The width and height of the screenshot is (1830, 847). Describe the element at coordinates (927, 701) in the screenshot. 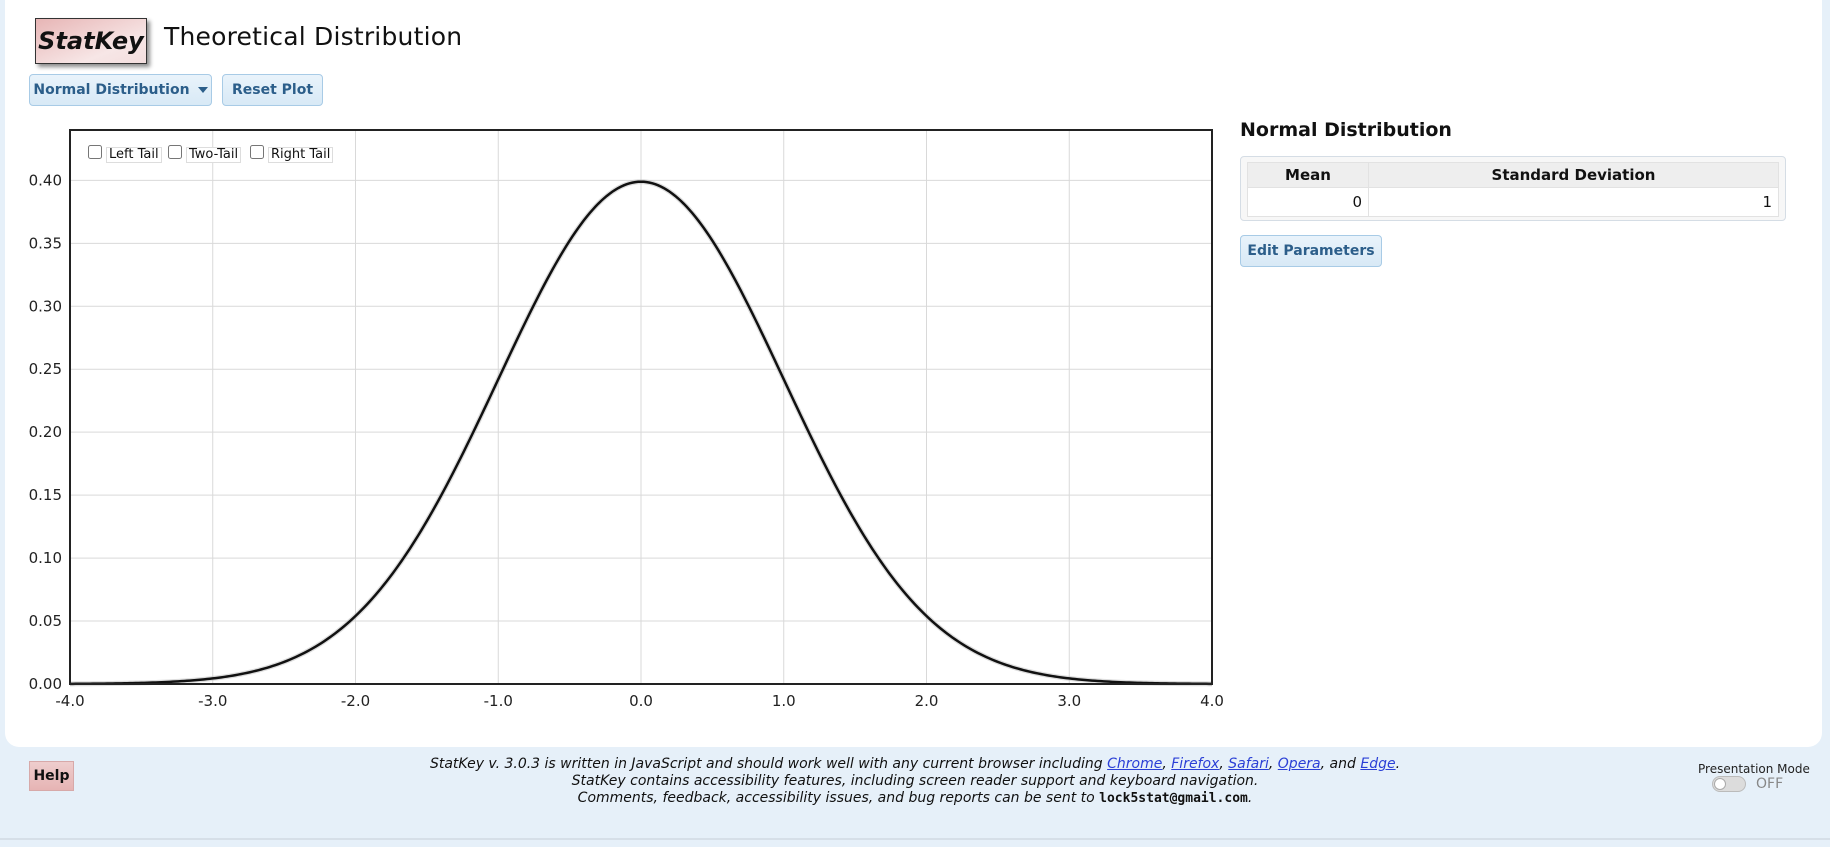

I see `x-tick-label: 2.0` at that location.